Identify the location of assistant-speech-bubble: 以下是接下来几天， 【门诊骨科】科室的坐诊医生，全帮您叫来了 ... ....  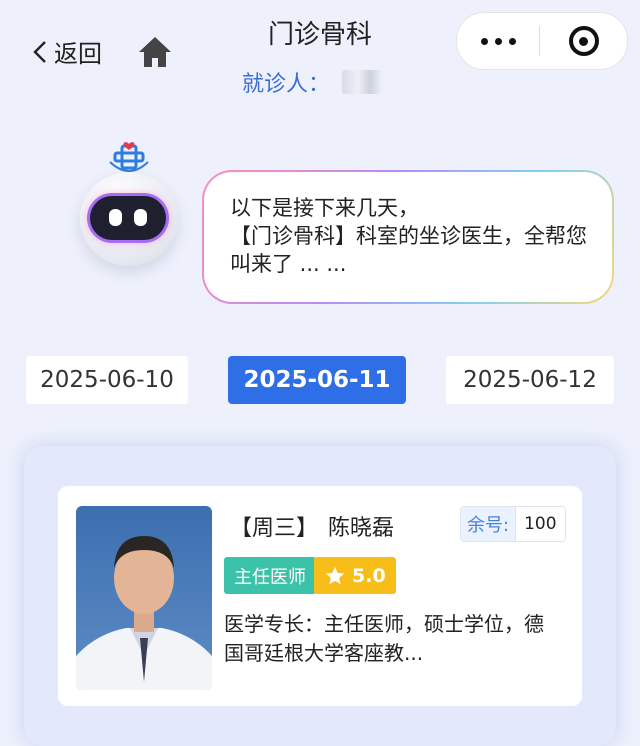
(408, 237).